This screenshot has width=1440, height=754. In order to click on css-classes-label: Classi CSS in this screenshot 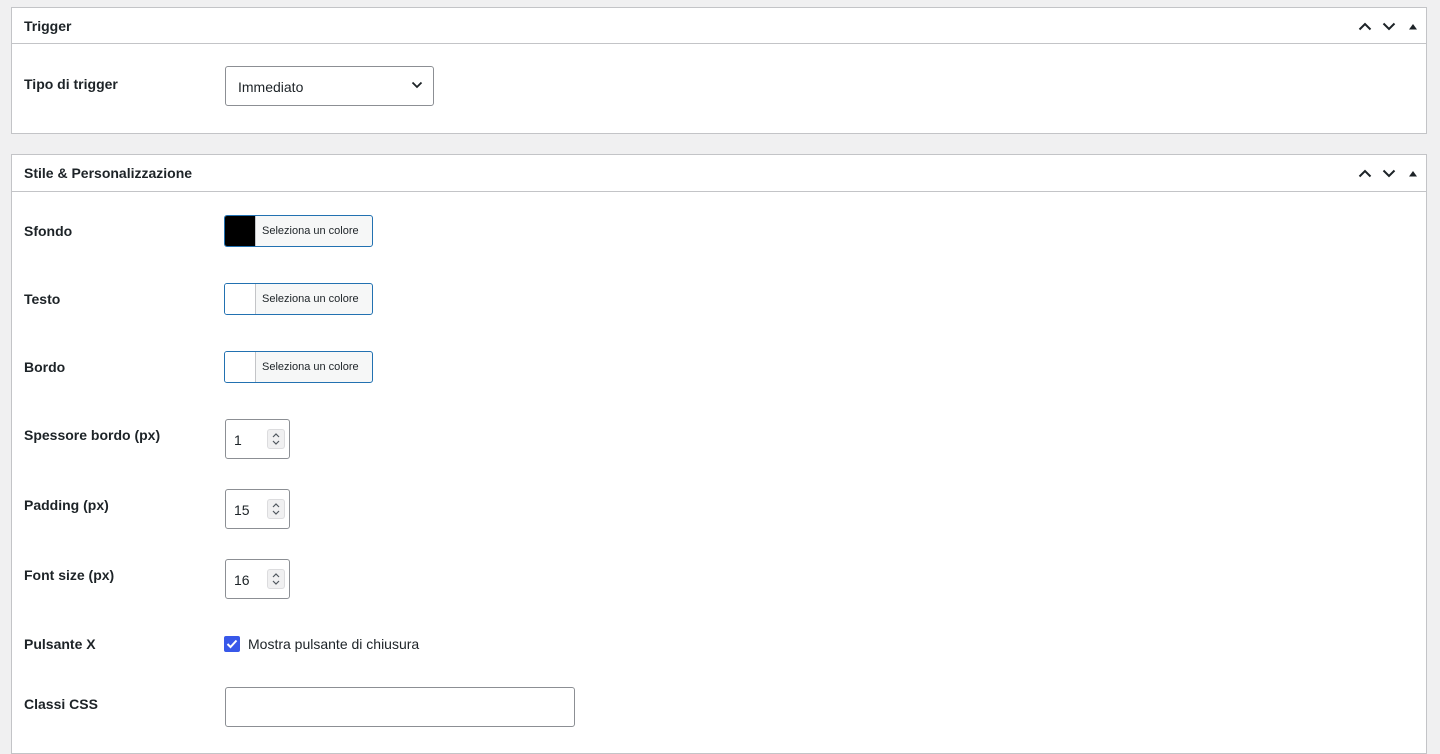, I will do `click(61, 704)`.